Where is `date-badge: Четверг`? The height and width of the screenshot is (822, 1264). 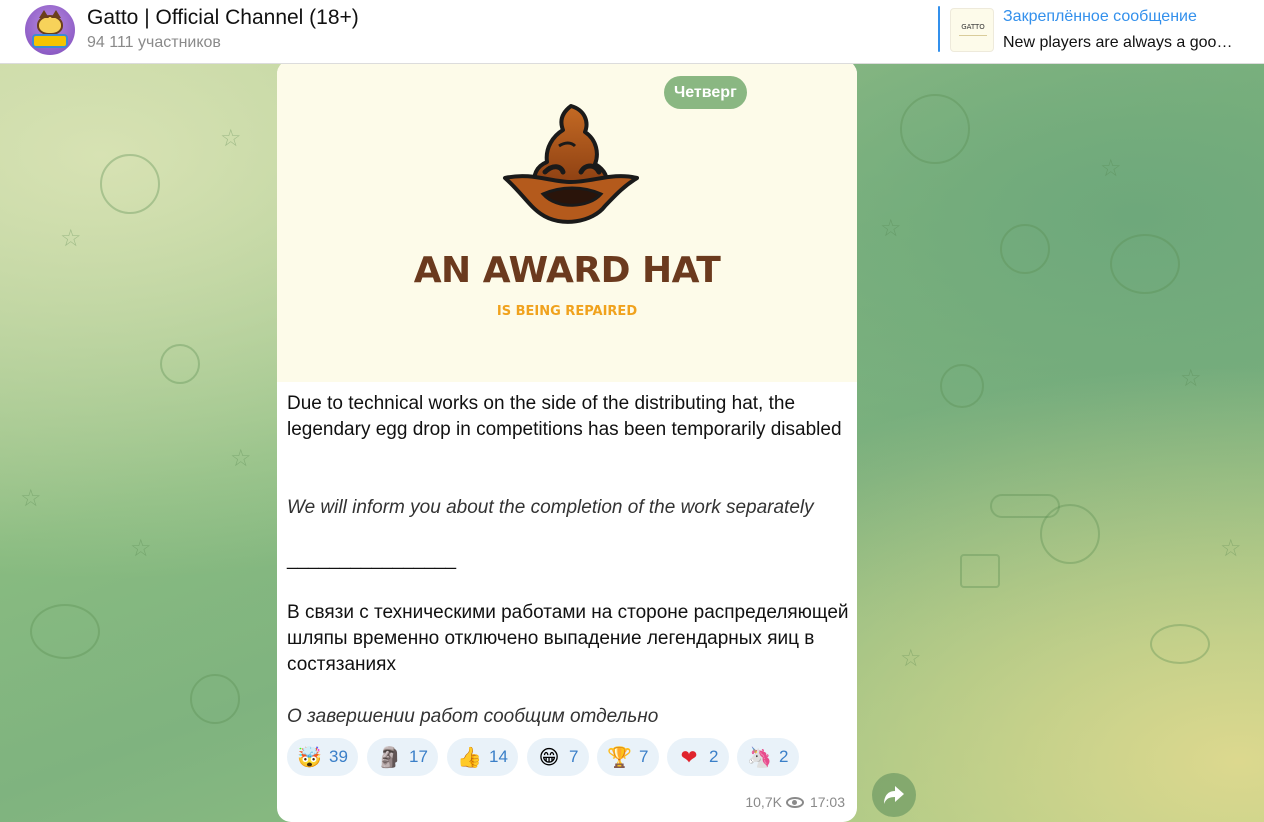
date-badge: Четверг is located at coordinates (705, 92).